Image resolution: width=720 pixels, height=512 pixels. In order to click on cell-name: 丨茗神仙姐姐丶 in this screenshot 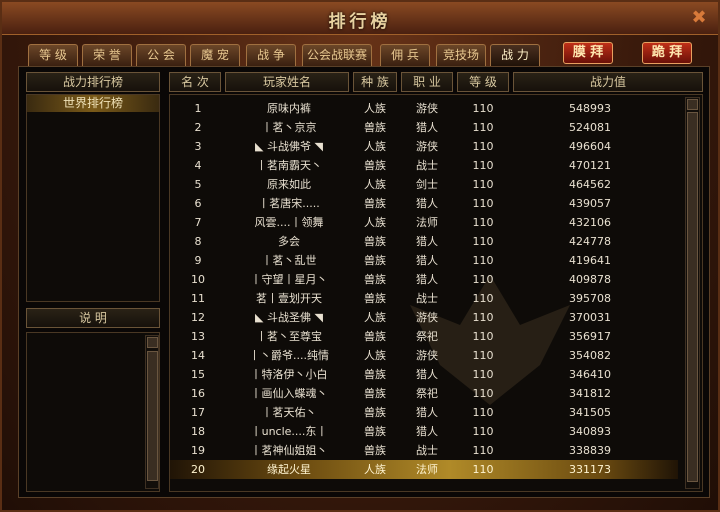, I will do `click(289, 450)`.